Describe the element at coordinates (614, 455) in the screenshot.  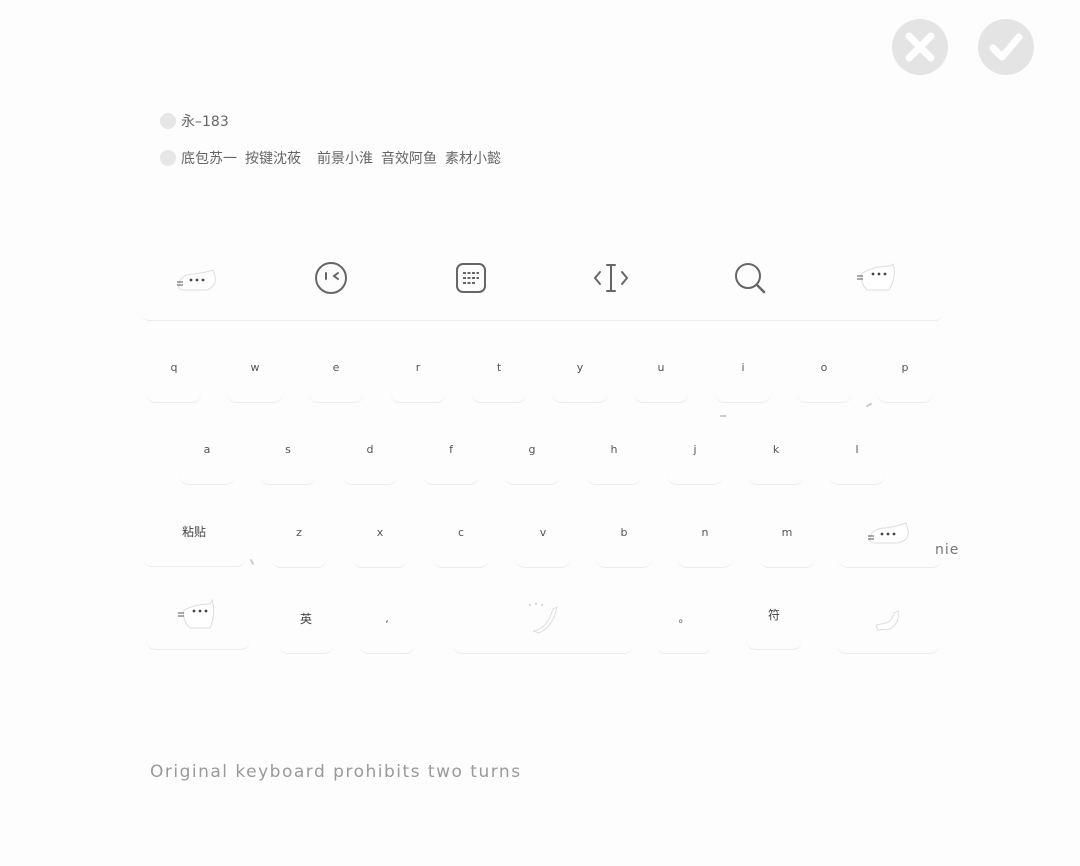
I see `key-h: h` at that location.